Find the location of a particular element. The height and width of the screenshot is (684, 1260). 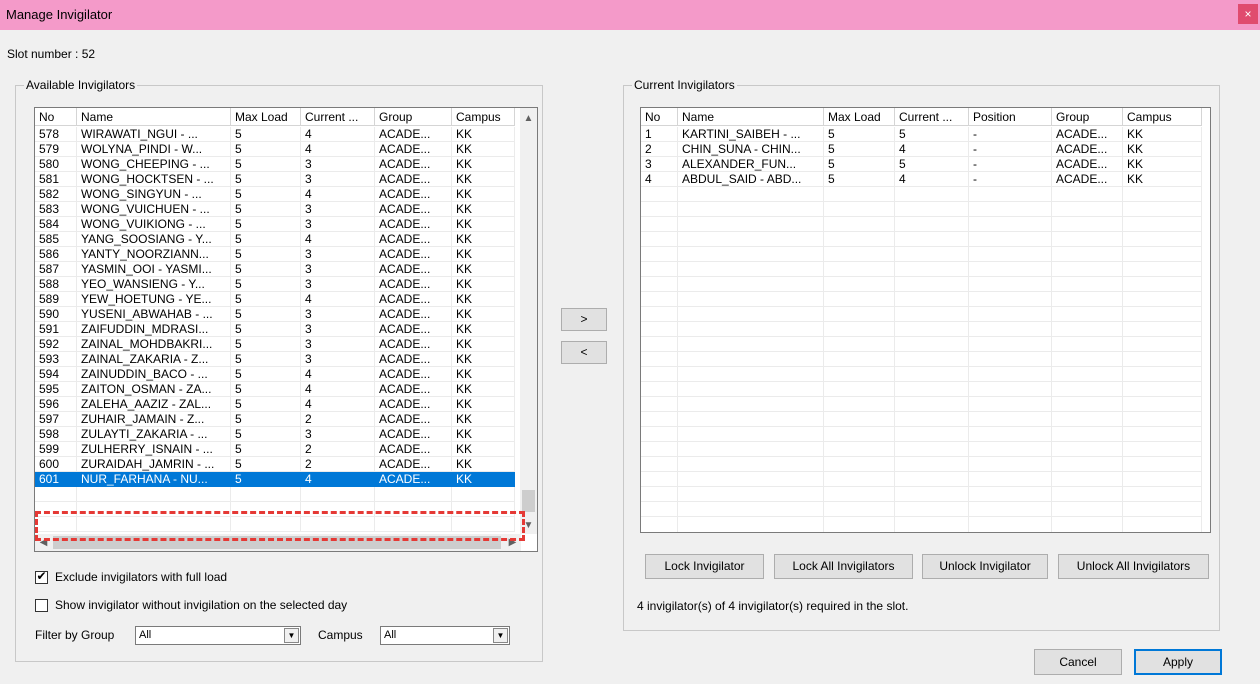

table-cell: 595 is located at coordinates (49, 389).